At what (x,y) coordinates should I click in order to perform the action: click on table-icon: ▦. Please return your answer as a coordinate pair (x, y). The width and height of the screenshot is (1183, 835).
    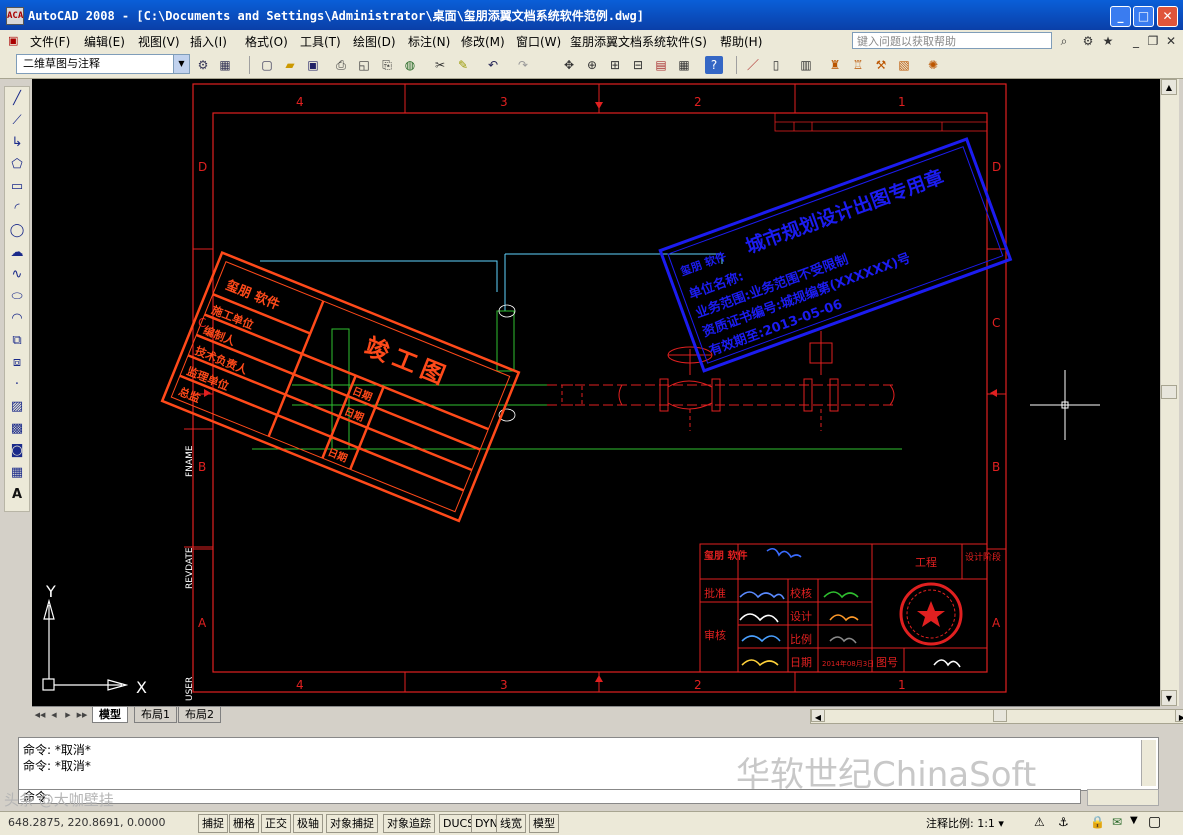
    Looking at the image, I should click on (17, 473).